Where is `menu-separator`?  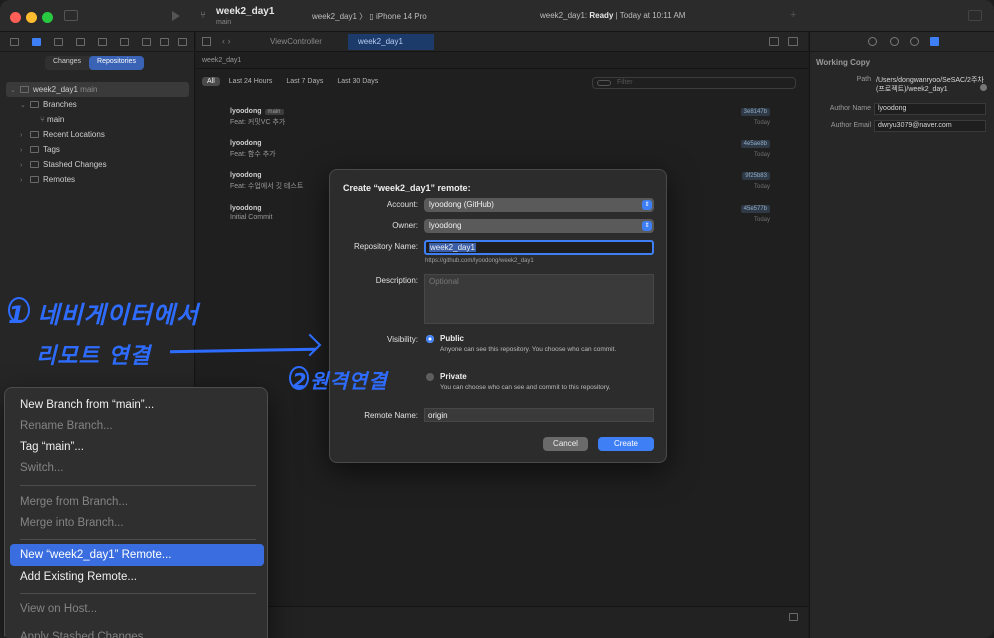
menu-separator is located at coordinates (138, 539).